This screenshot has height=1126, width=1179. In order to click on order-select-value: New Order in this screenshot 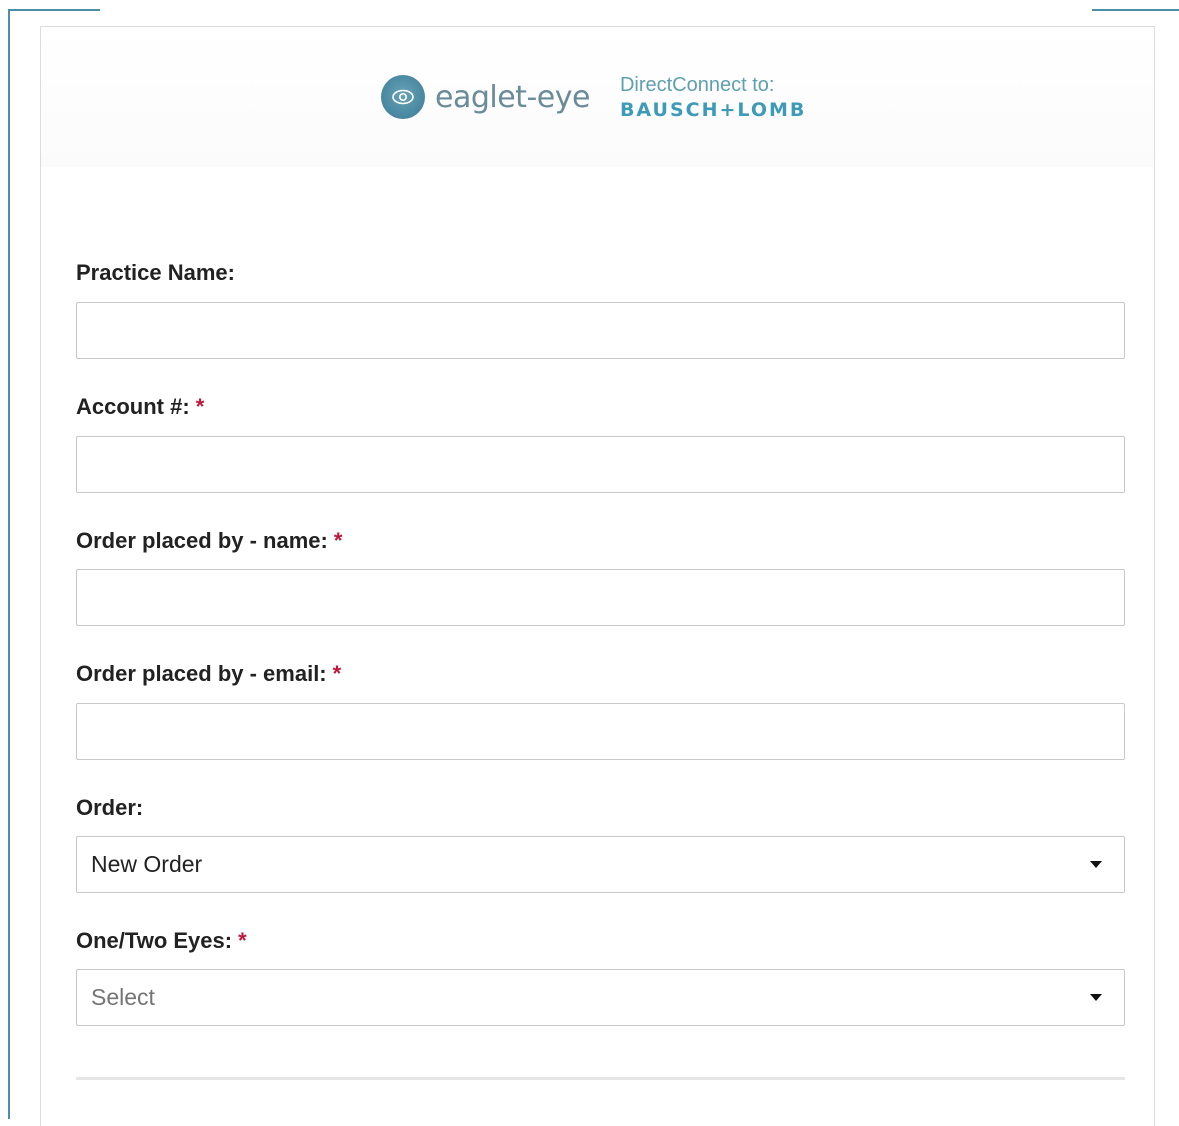, I will do `click(147, 864)`.